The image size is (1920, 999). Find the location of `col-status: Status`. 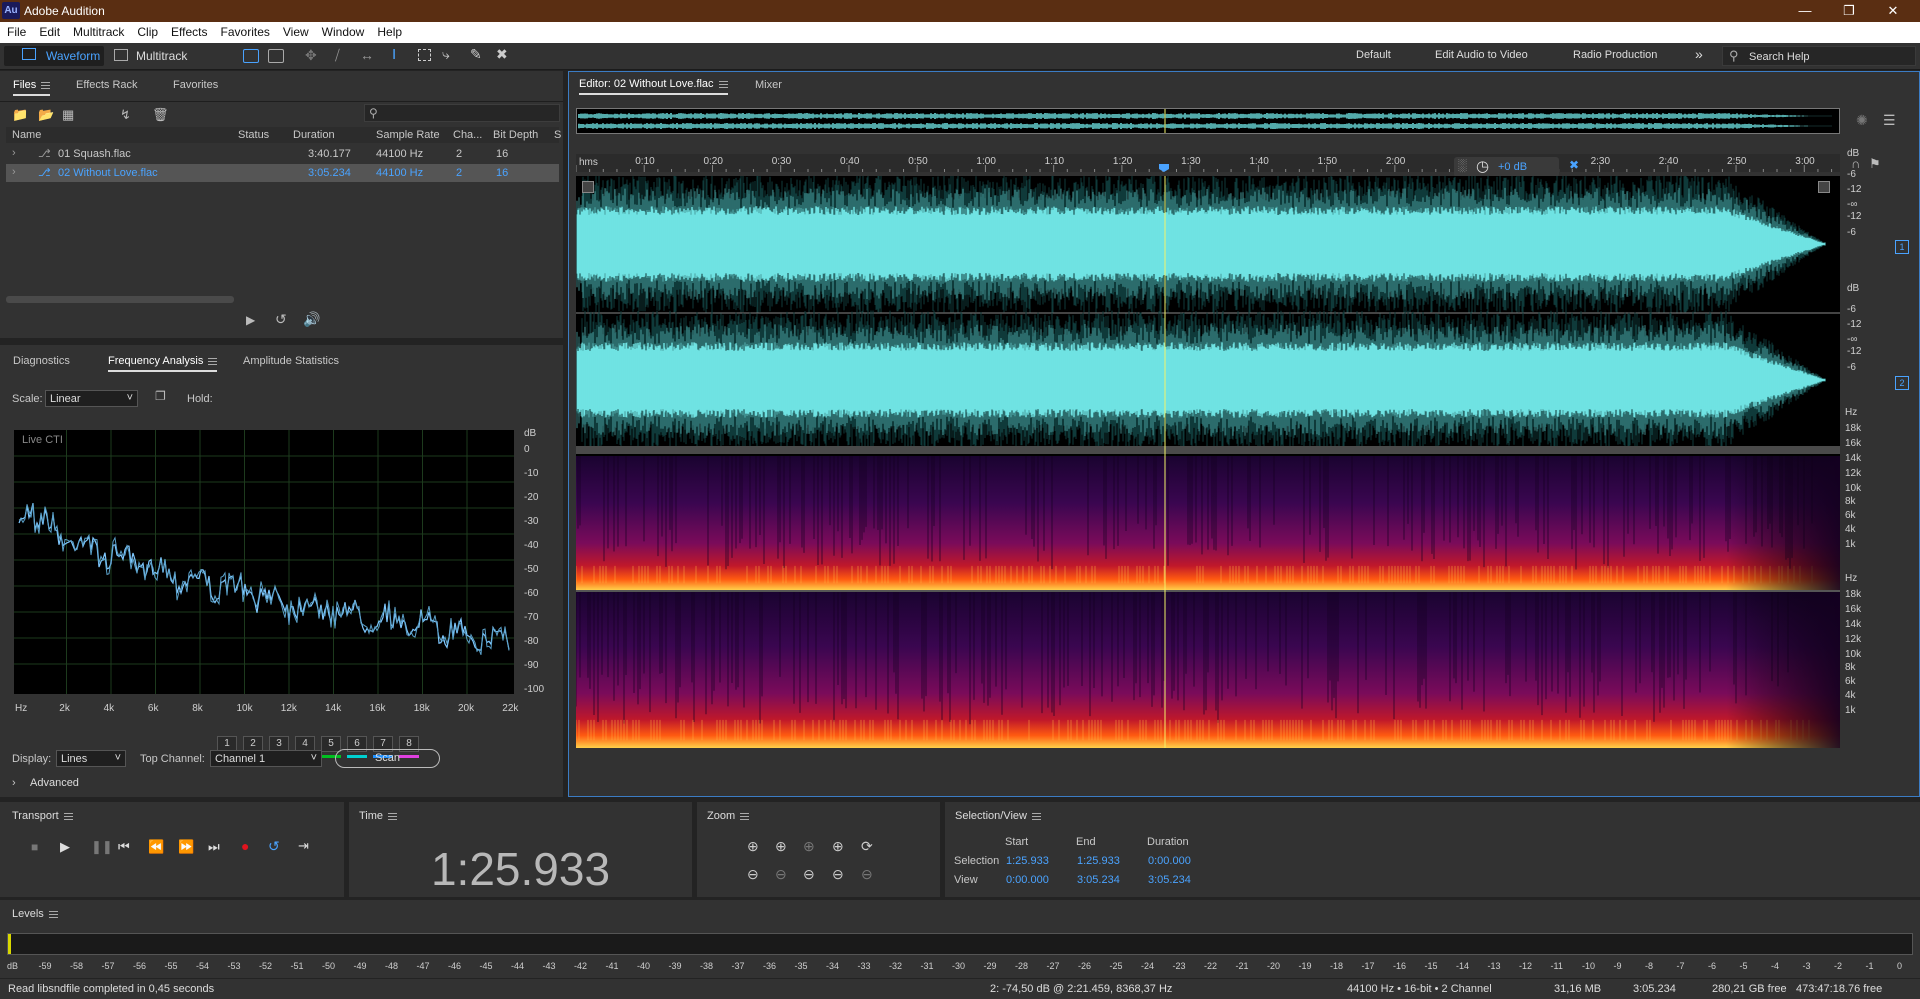

col-status: Status is located at coordinates (253, 135).